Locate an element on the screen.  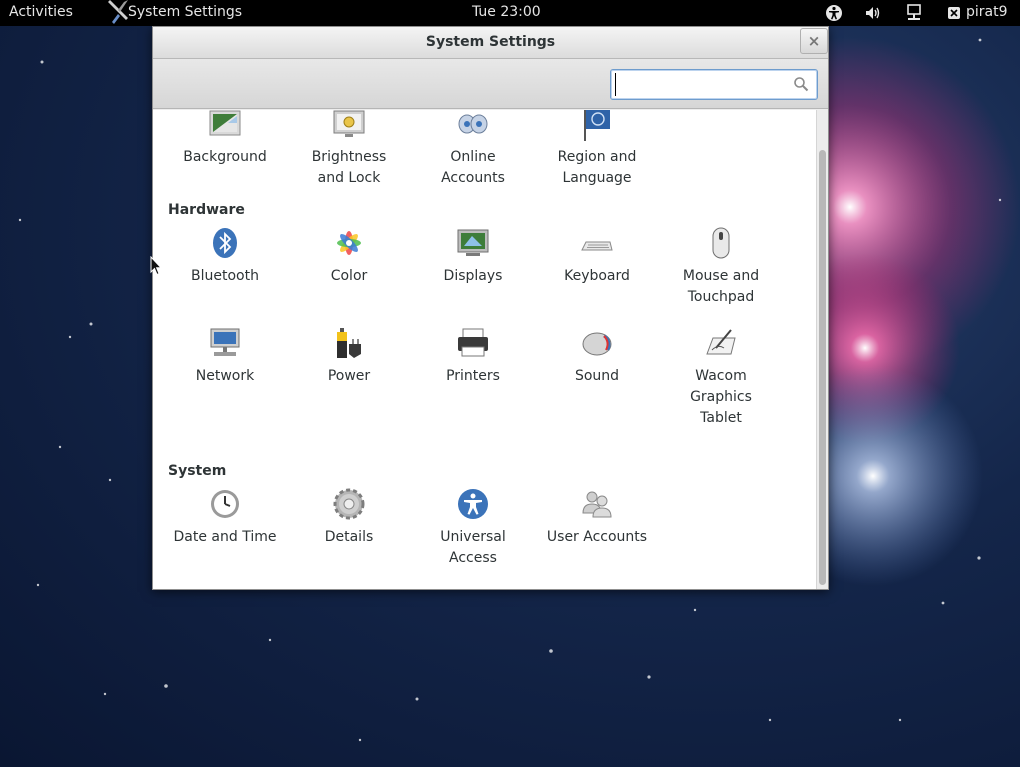
power-item: Power is located at coordinates (349, 356).